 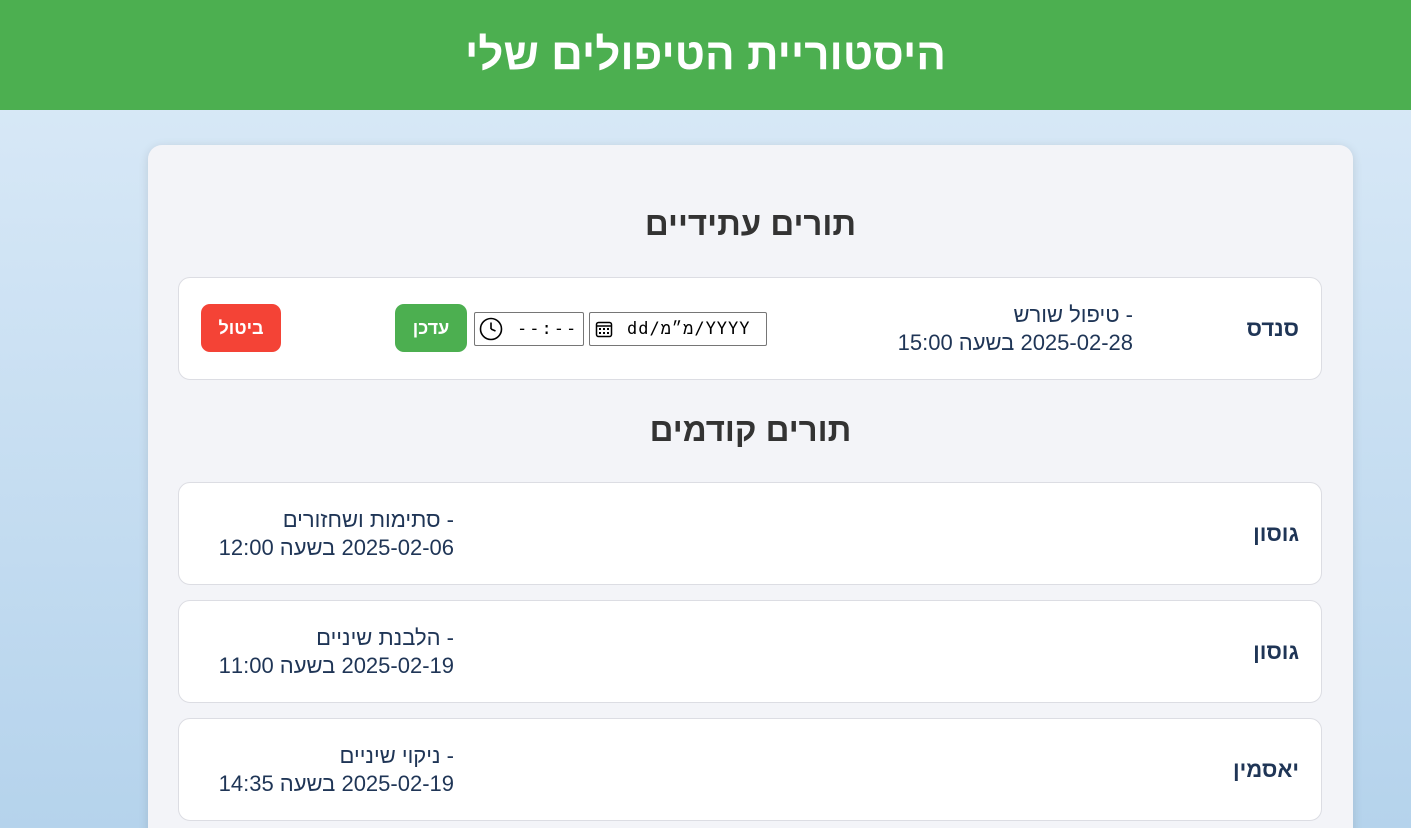 I want to click on appointment-info: - טיפול שורש 2025-02-28 בשעה 15:00, so click(x=1015, y=329).